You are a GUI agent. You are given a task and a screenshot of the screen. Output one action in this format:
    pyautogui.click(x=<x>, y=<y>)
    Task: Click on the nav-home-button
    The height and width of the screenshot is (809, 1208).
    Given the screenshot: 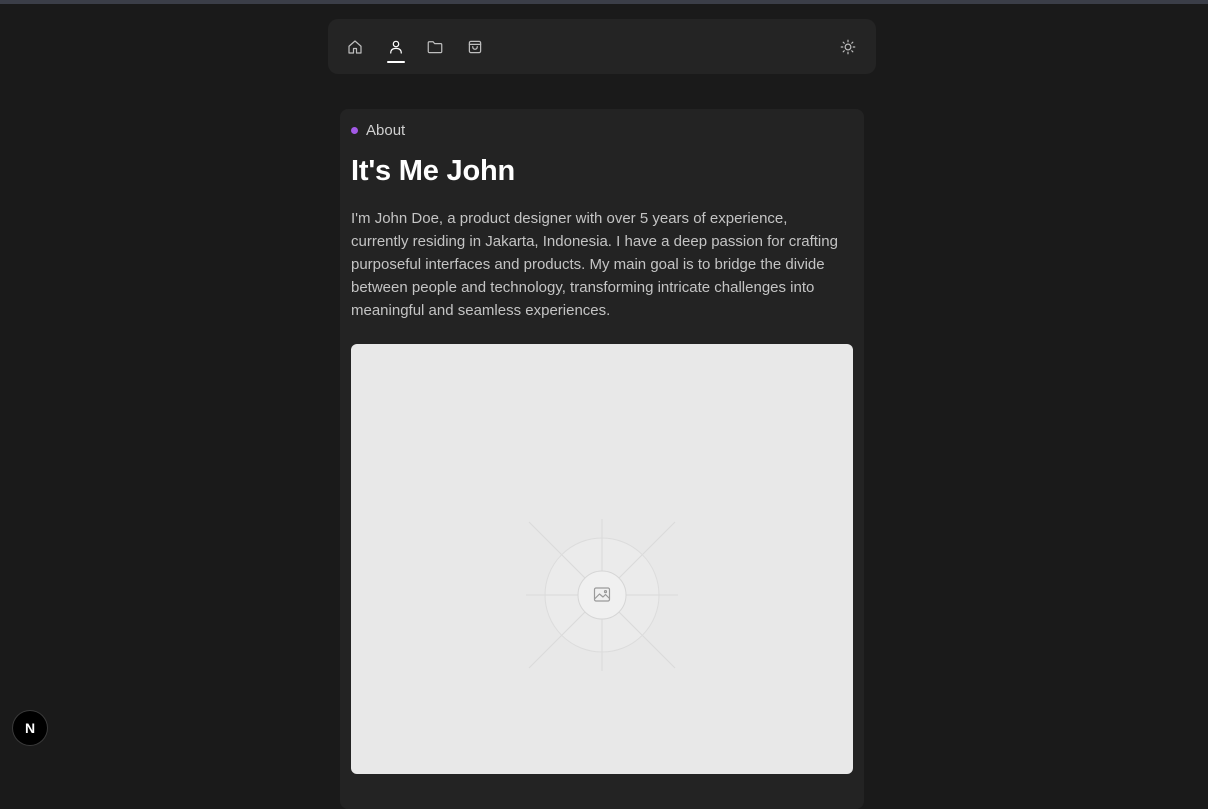 What is the action you would take?
    pyautogui.click(x=355, y=47)
    